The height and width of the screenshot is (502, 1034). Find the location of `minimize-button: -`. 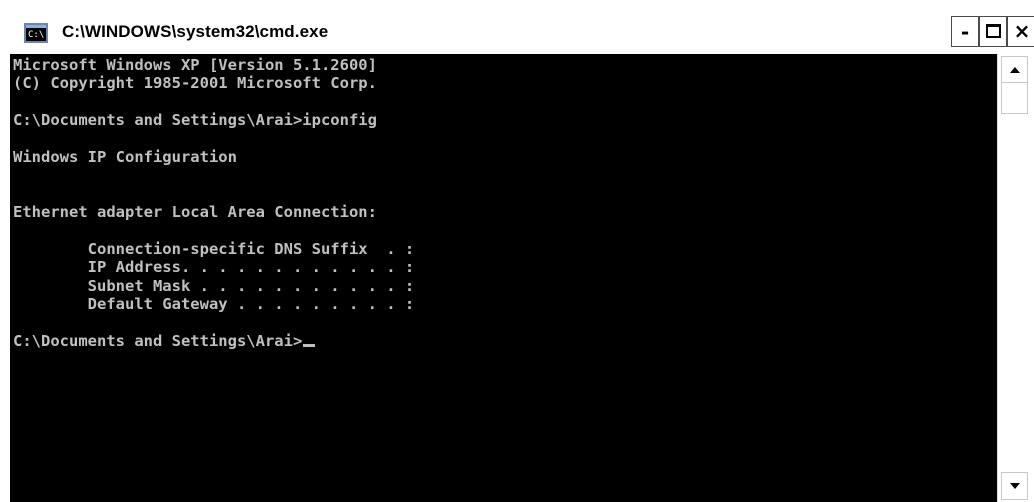

minimize-button: - is located at coordinates (965, 31).